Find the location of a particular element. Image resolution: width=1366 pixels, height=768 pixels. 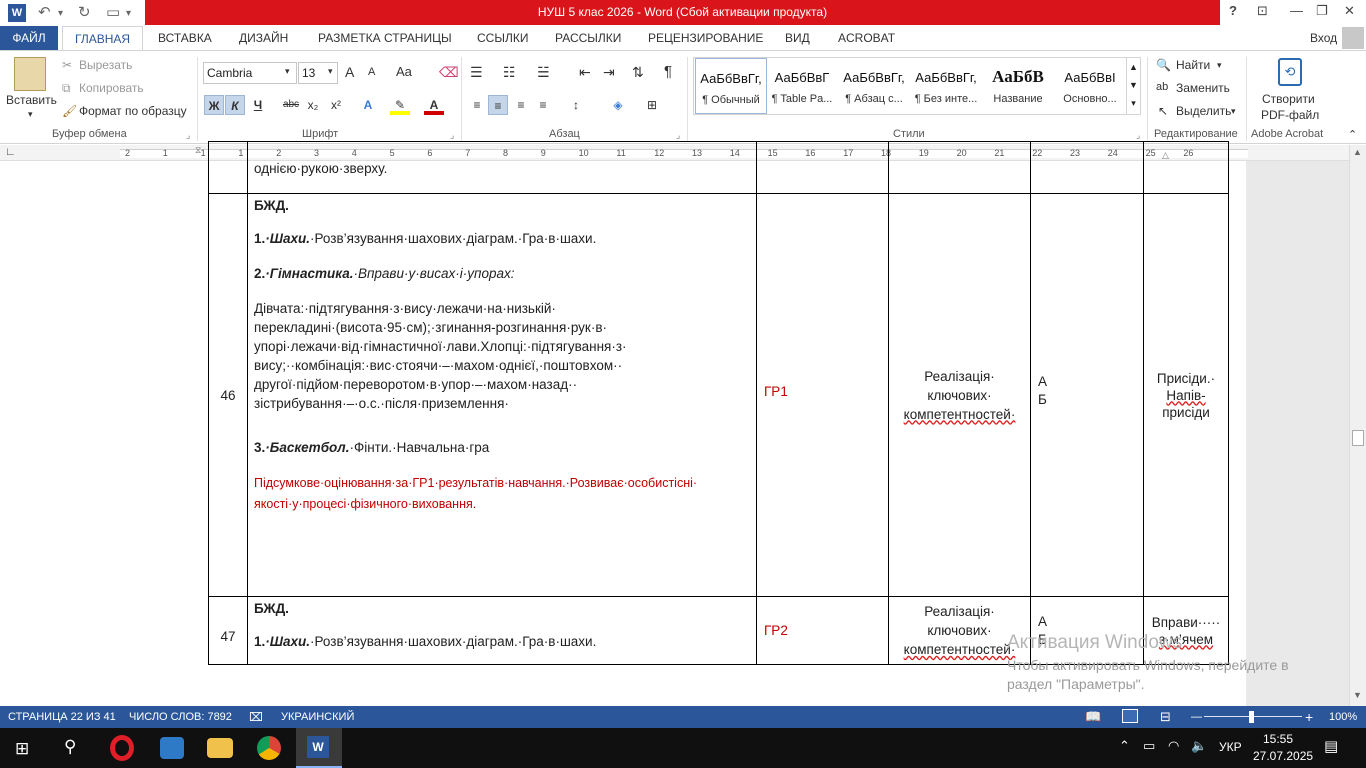

scroll-down-icon: ▼ is located at coordinates (1357, 695).